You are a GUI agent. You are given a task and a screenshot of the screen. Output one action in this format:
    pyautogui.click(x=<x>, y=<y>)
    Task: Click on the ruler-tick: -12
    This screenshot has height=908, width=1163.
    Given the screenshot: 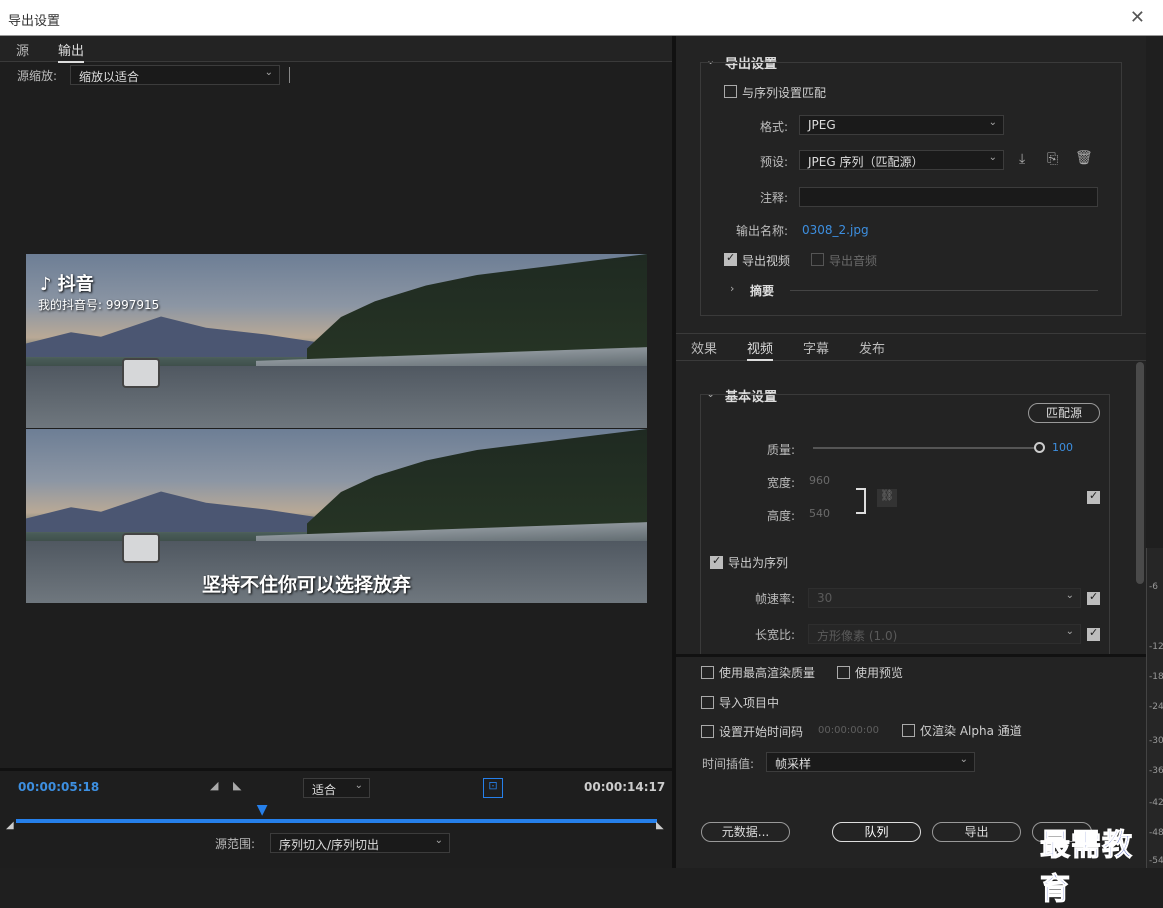 What is the action you would take?
    pyautogui.click(x=1156, y=647)
    